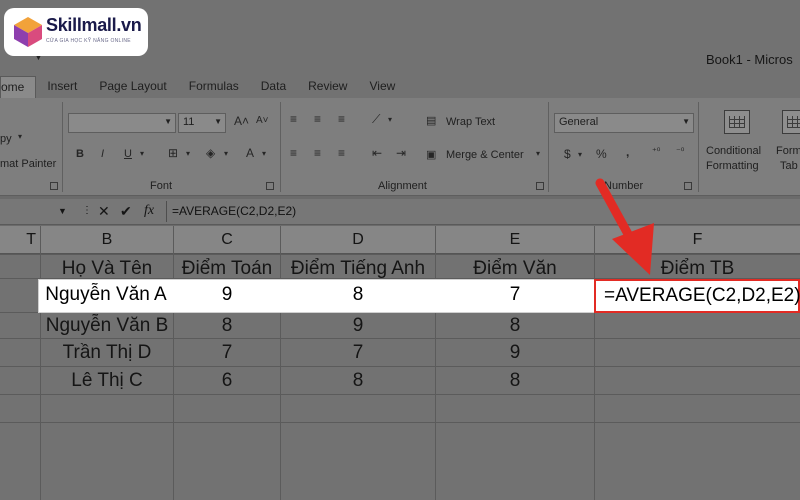 Image resolution: width=800 pixels, height=500 pixels. I want to click on align-top-icon: ≡, so click(293, 119).